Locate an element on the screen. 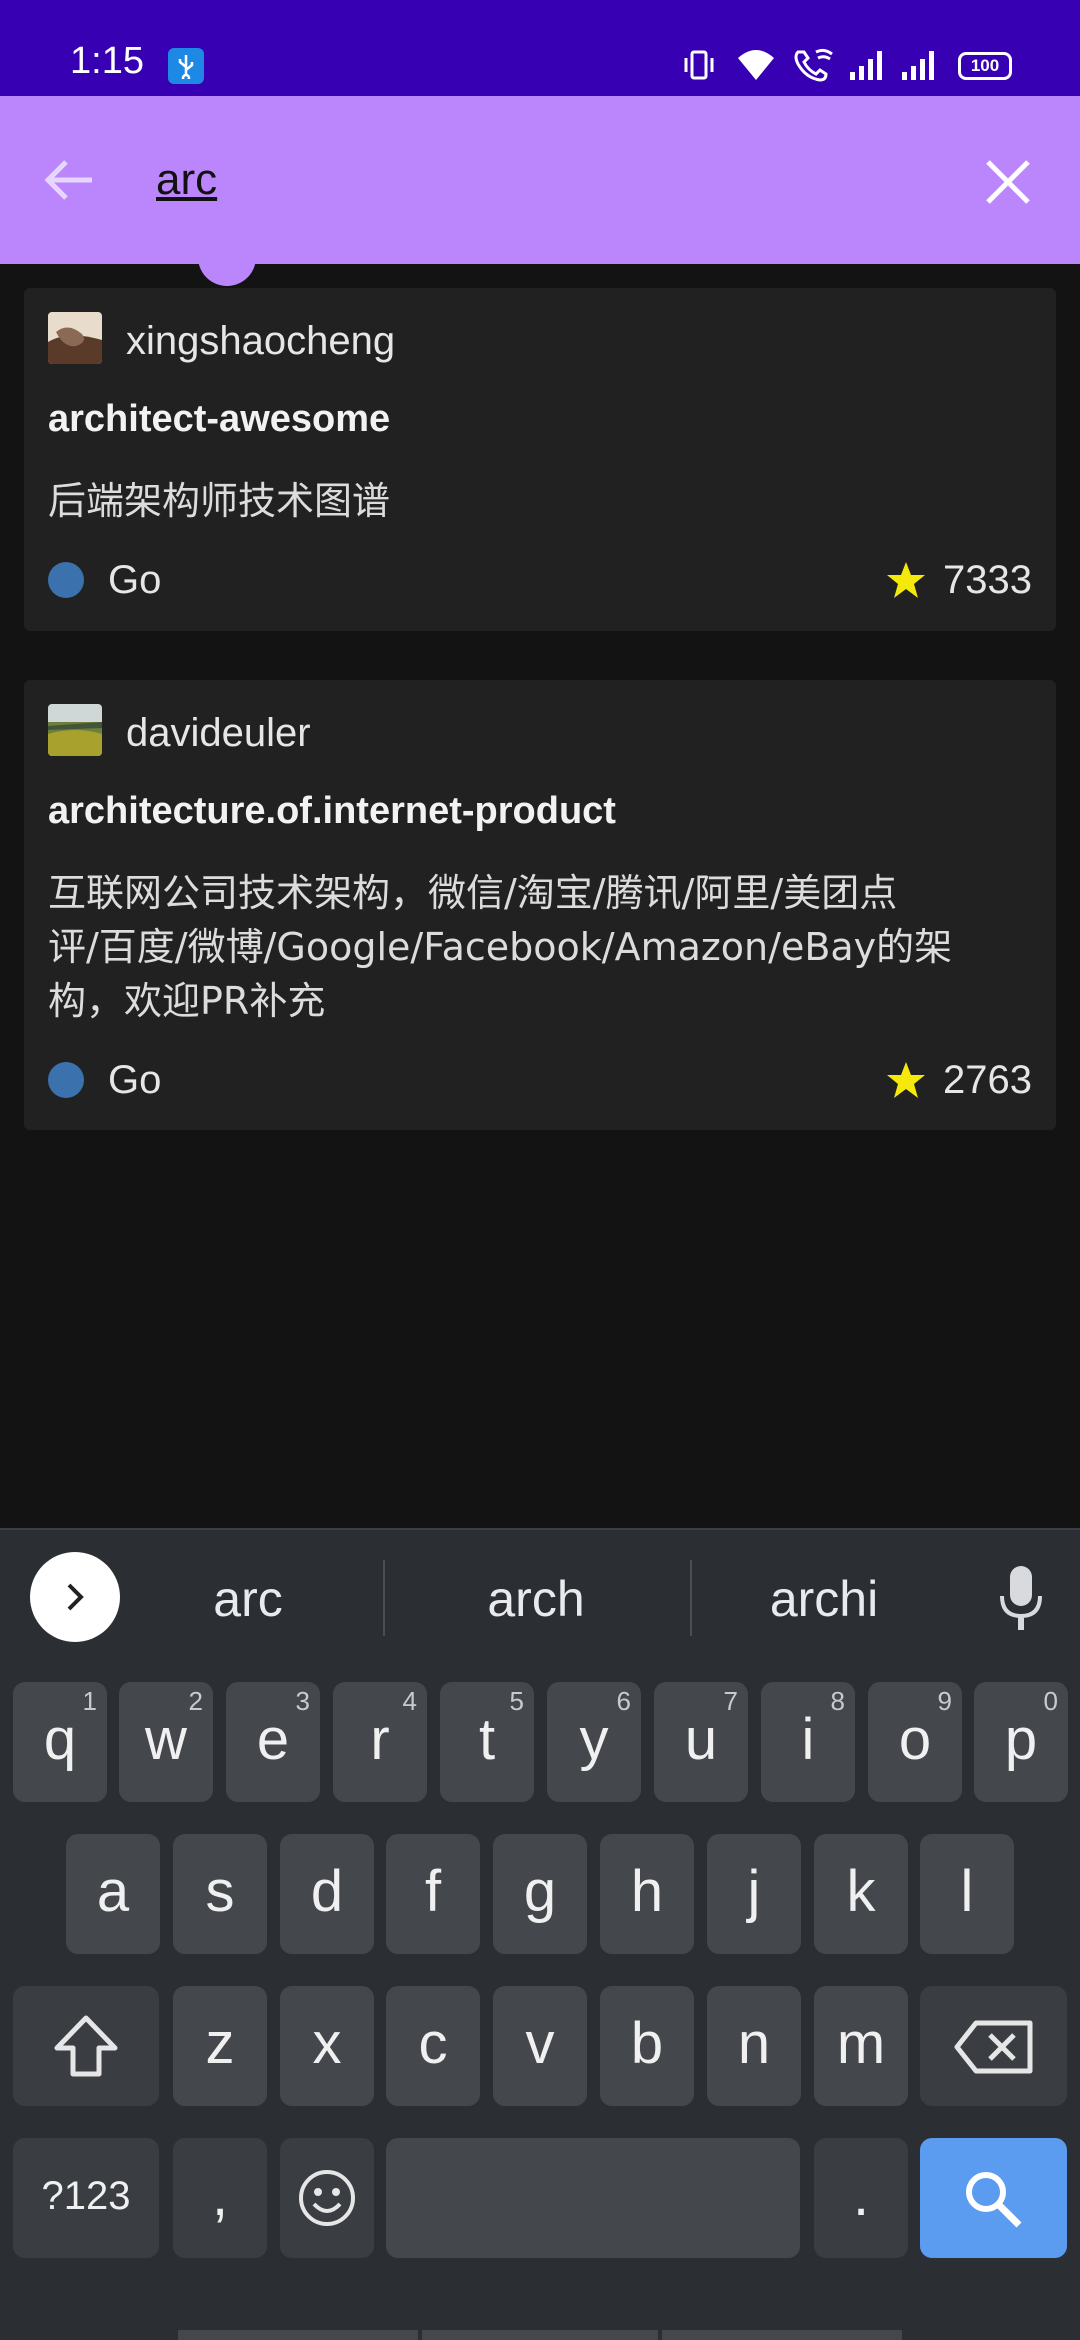 This screenshot has height=2340, width=1080. key-j: j is located at coordinates (754, 1894).